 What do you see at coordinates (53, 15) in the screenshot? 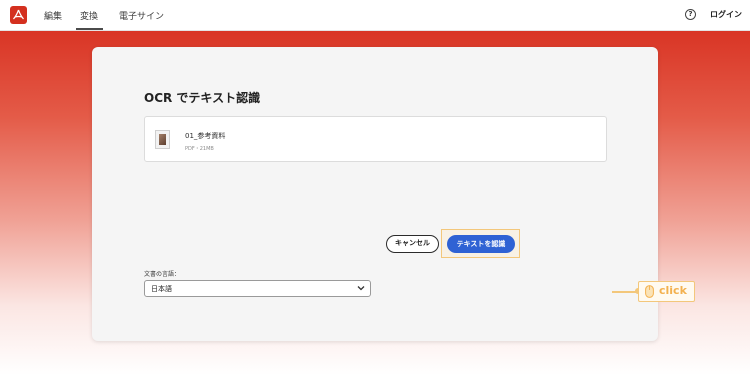
I see `nav-edit: 編集` at bounding box center [53, 15].